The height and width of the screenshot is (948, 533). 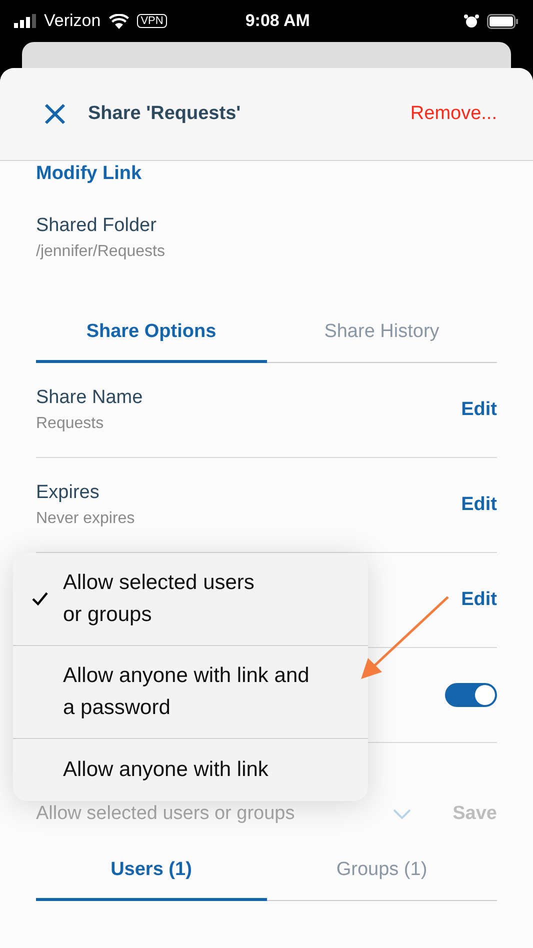 What do you see at coordinates (151, 878) in the screenshot?
I see `list-tab: Users (1)` at bounding box center [151, 878].